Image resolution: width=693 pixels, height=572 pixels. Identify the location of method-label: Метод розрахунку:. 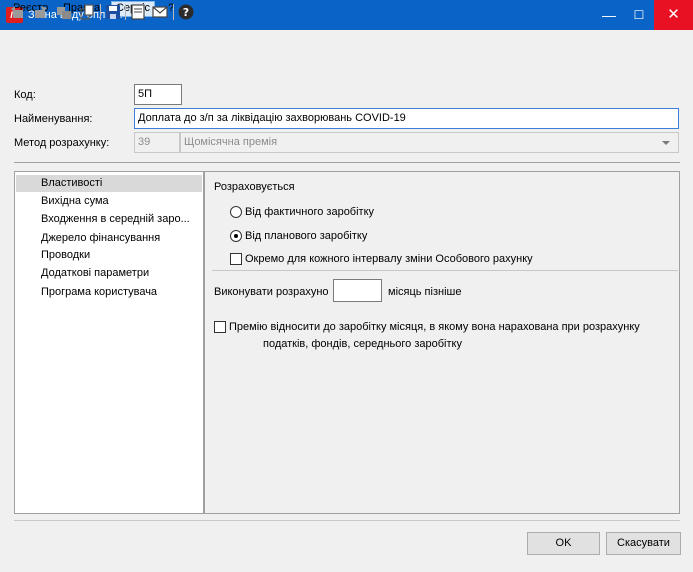
(62, 143).